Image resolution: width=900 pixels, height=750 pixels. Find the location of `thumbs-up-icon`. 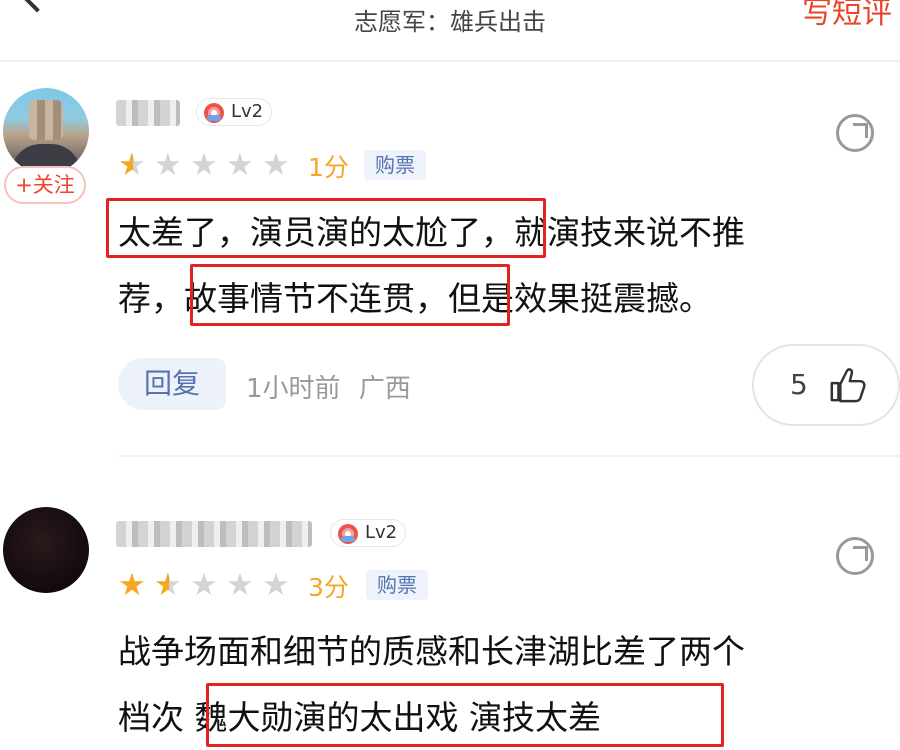

thumbs-up-icon is located at coordinates (848, 385).